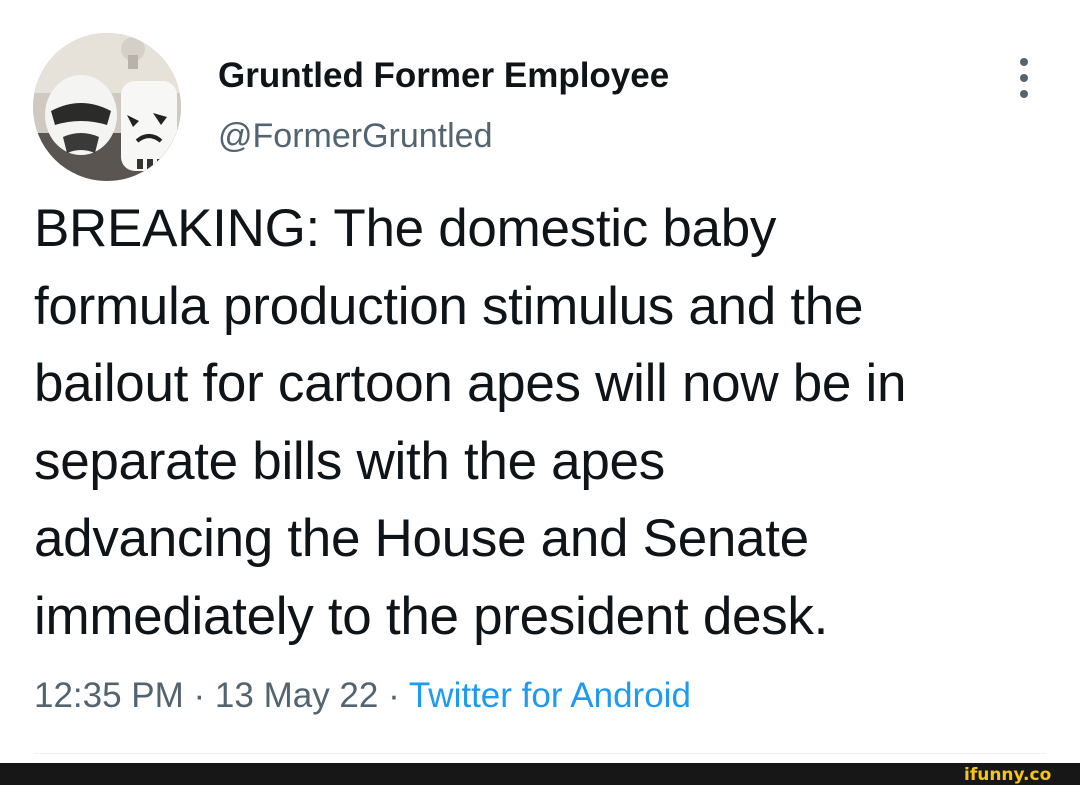 This screenshot has height=785, width=1080. I want to click on tweet-text-line: bailout for cartoon apes will now be in, so click(470, 383).